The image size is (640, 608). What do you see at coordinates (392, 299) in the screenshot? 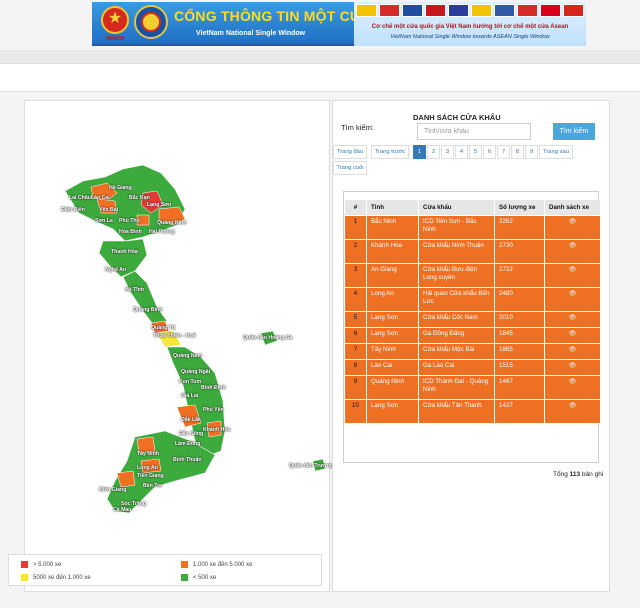
I see `row-province: Long An` at bounding box center [392, 299].